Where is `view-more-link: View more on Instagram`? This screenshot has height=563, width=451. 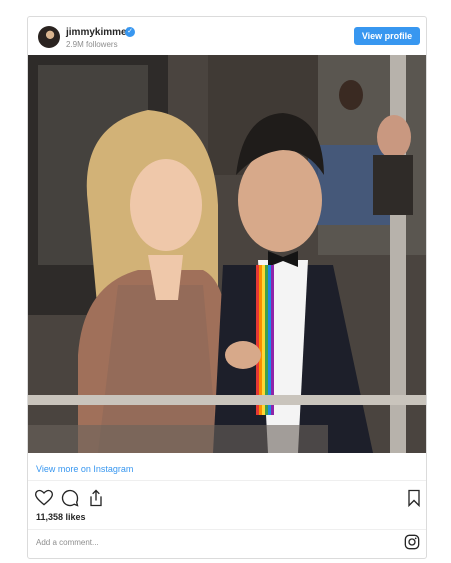 view-more-link: View more on Instagram is located at coordinates (84, 469).